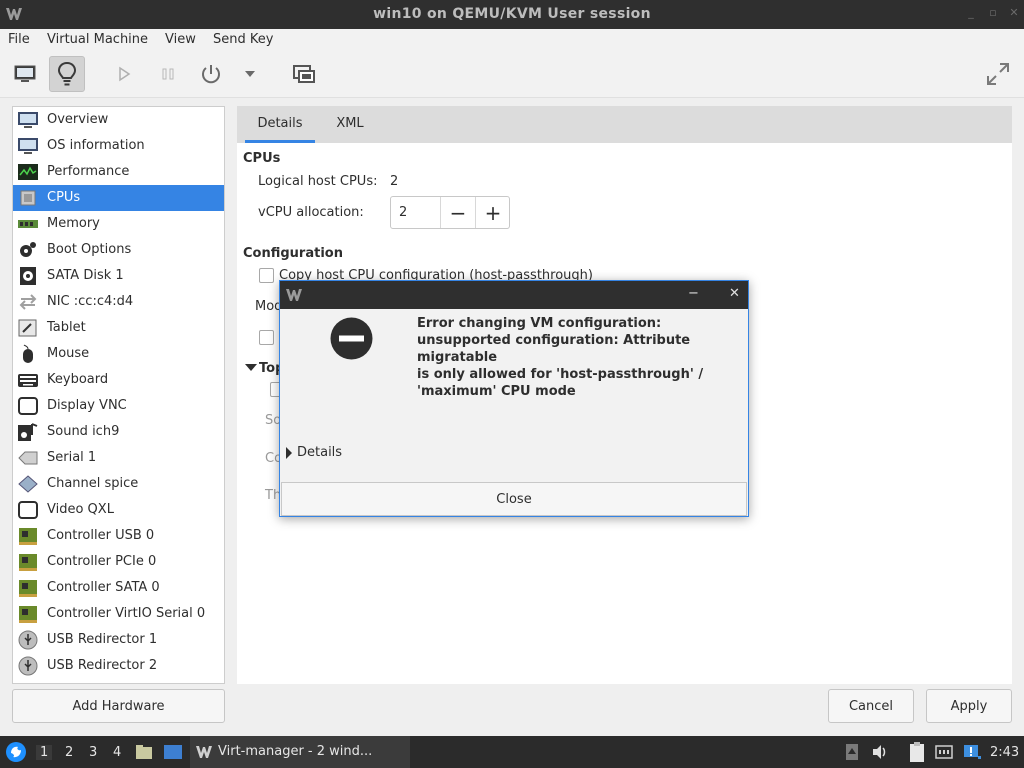  Describe the element at coordinates (118, 198) in the screenshot. I see `sidebar-item-cpus: CPUs` at that location.